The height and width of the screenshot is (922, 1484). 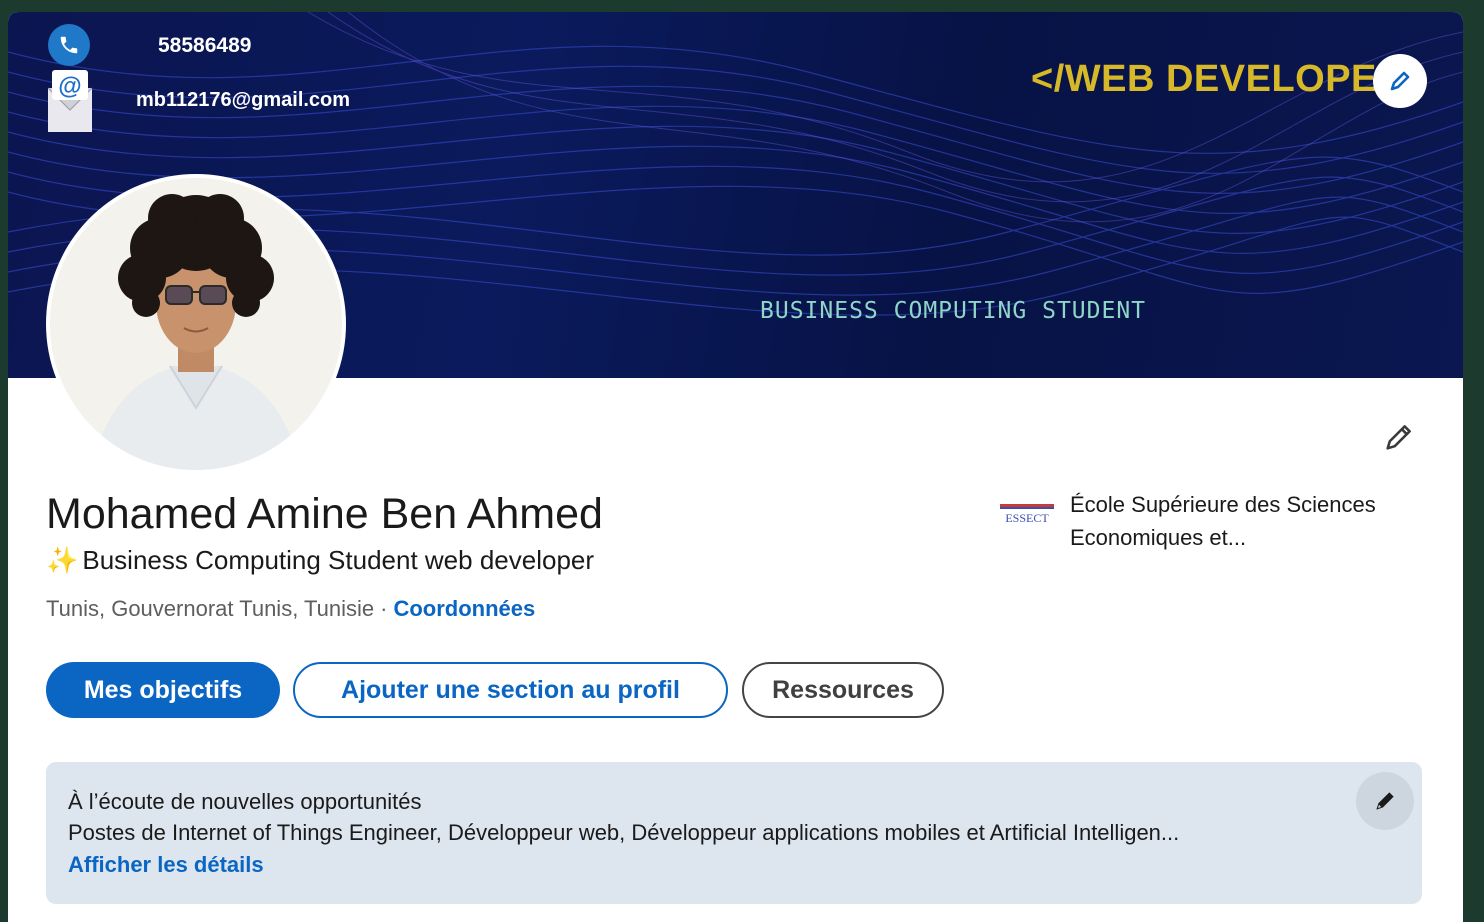 I want to click on banner-subtitle: BUSINESS COMPUTING STUDENT, so click(x=953, y=311).